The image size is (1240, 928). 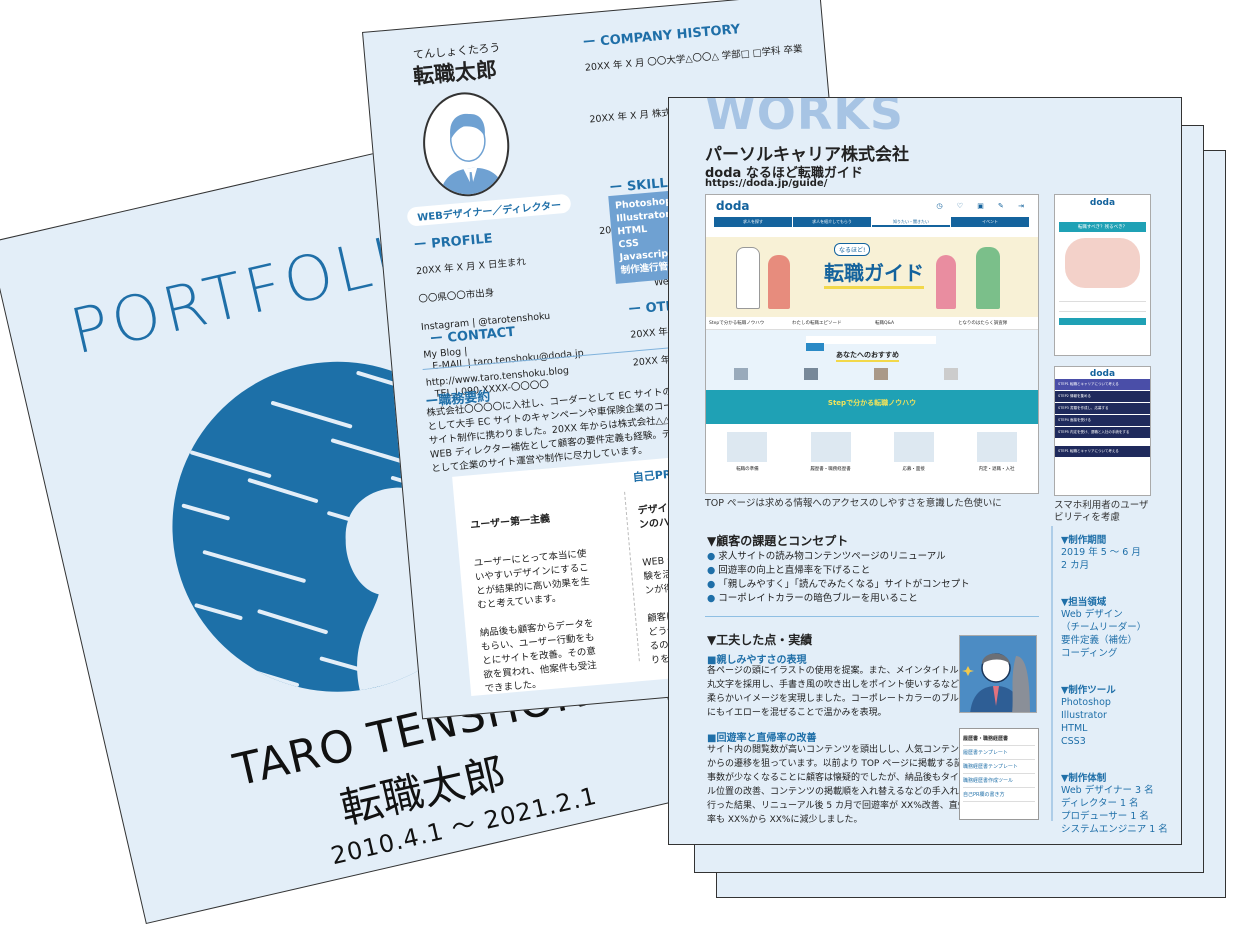 What do you see at coordinates (913, 469) in the screenshot?
I see `mock-step-label: 応募・面接` at bounding box center [913, 469].